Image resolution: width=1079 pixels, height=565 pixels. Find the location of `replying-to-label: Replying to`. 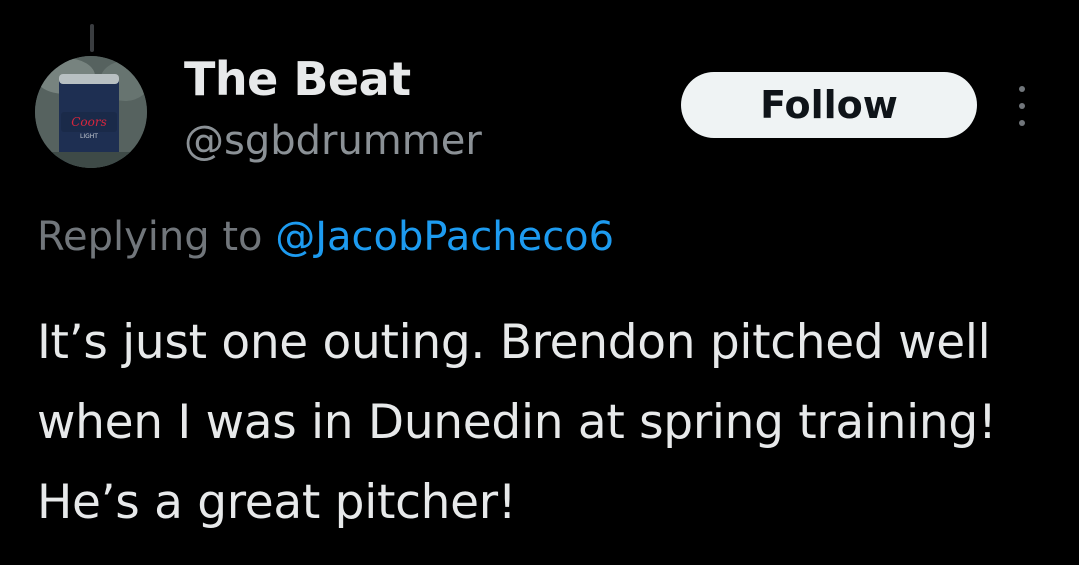

replying-to-label: Replying to is located at coordinates (156, 237).